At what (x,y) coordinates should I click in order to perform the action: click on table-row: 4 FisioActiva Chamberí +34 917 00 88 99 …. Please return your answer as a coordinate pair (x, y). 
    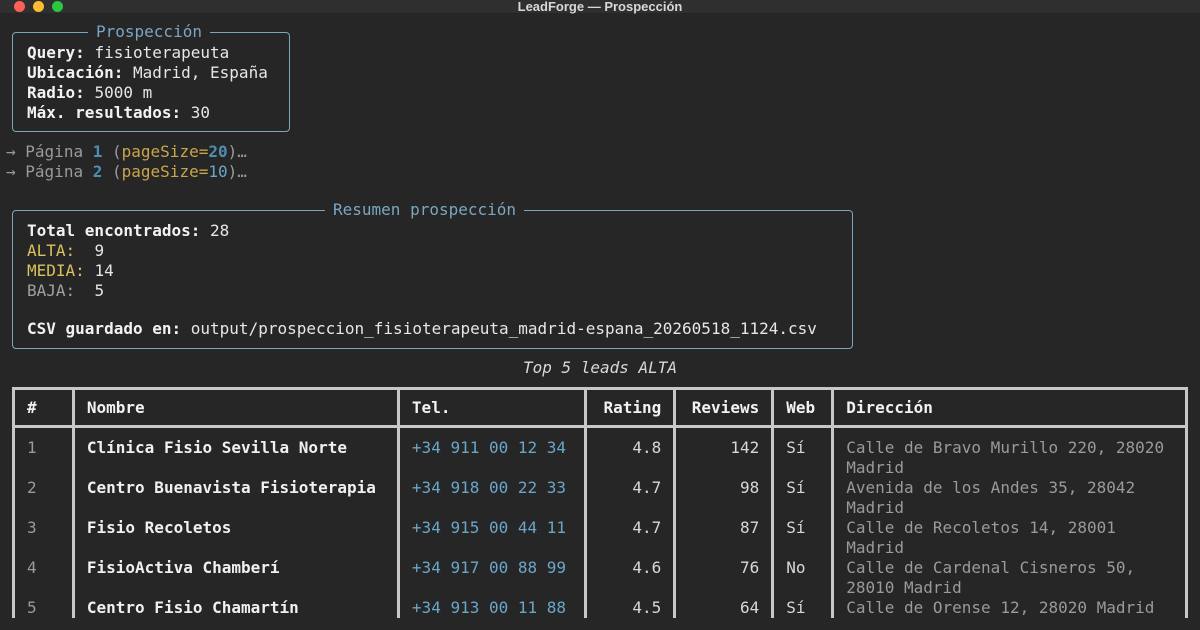
    Looking at the image, I should click on (600, 578).